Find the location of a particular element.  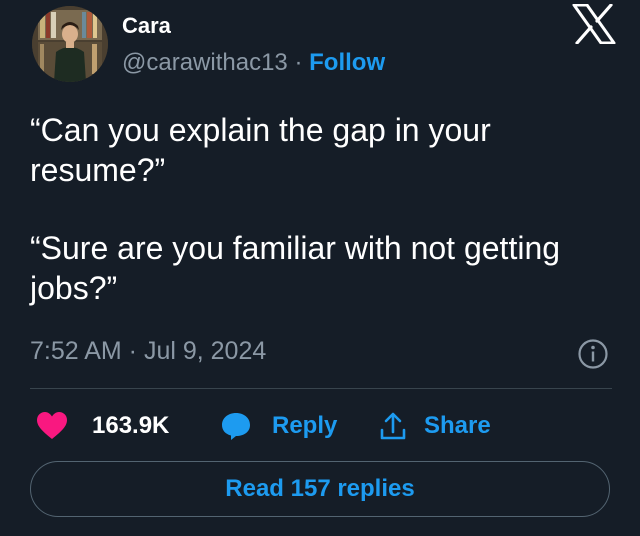

share-upload-icon is located at coordinates (393, 426).